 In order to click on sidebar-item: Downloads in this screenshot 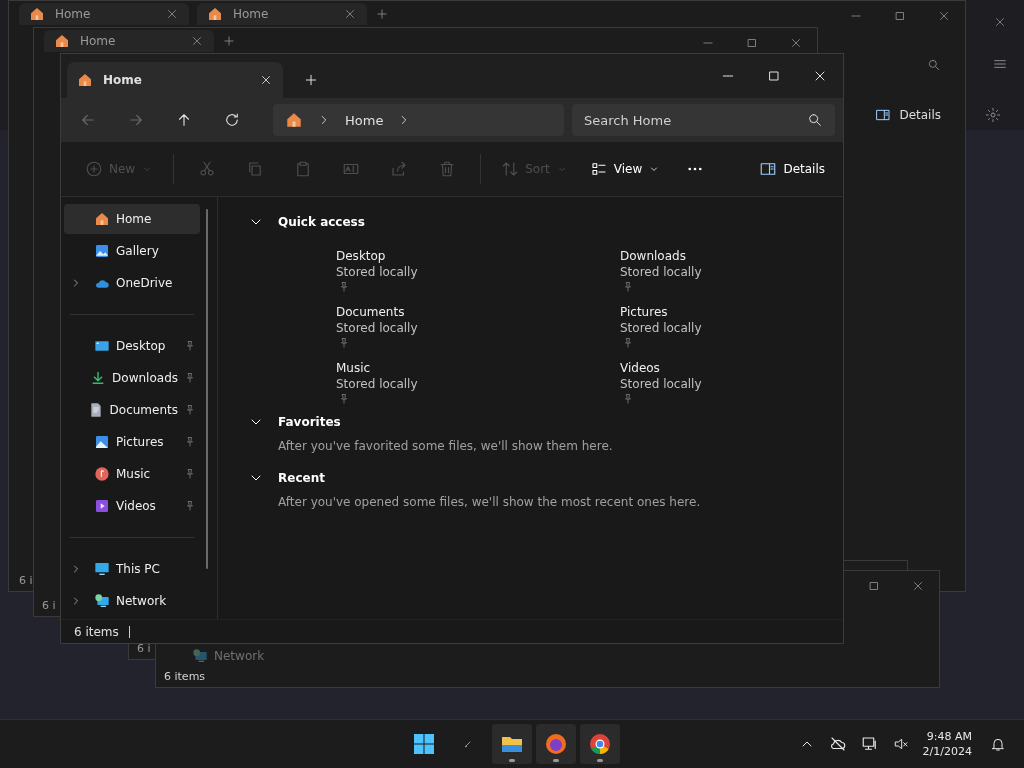, I will do `click(132, 378)`.